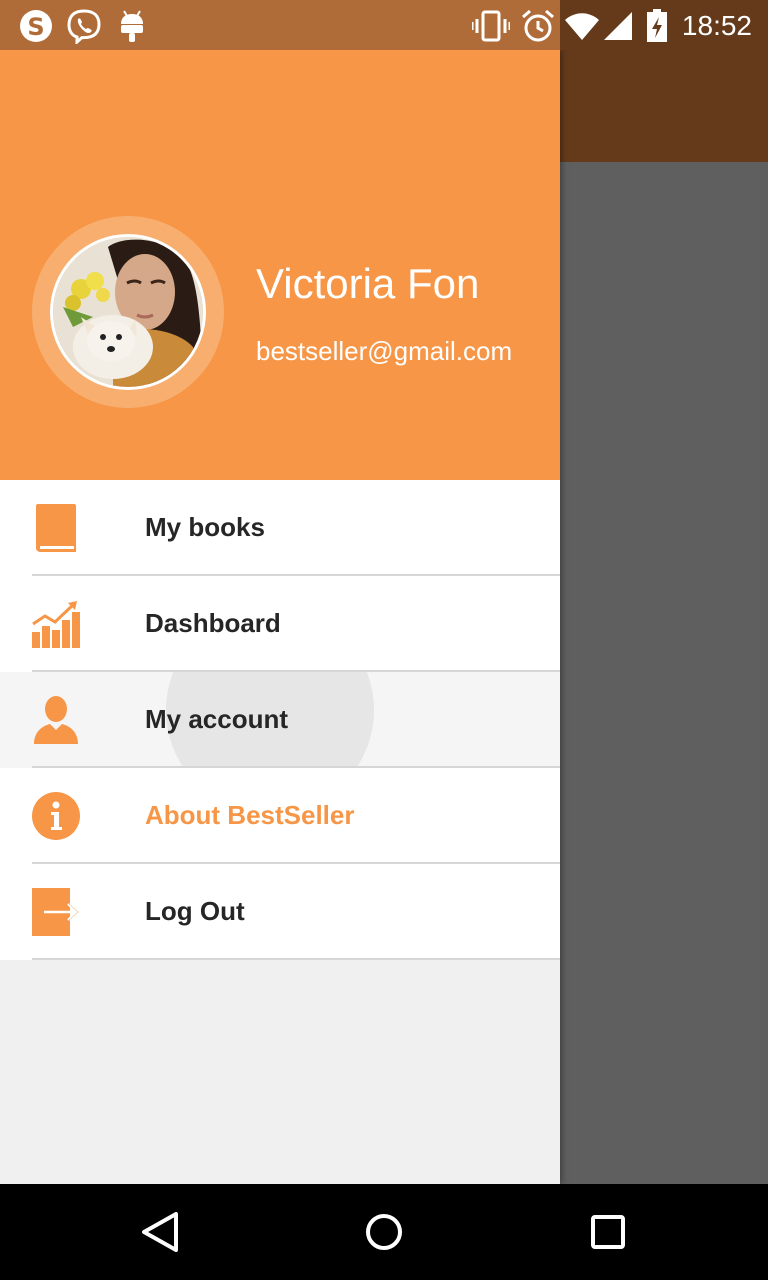  I want to click on viber-icon, so click(84, 28).